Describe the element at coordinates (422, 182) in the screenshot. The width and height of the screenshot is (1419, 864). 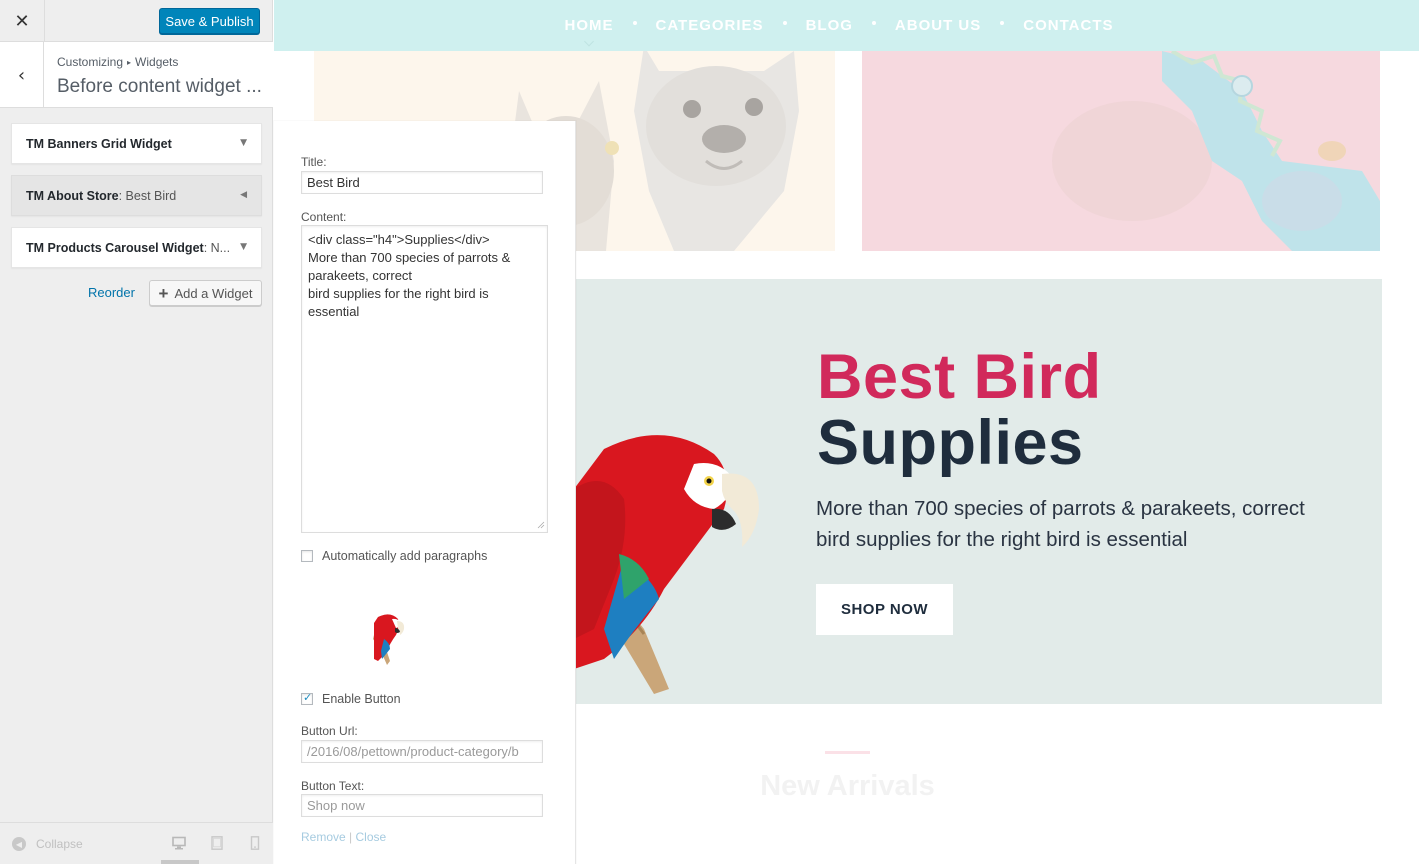
I see `title-input: Best Bird` at that location.